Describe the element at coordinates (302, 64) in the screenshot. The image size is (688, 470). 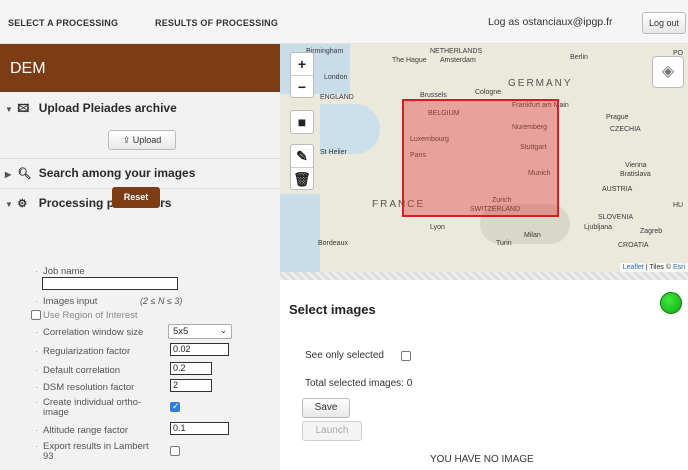
I see `zoom-in-button: +` at that location.